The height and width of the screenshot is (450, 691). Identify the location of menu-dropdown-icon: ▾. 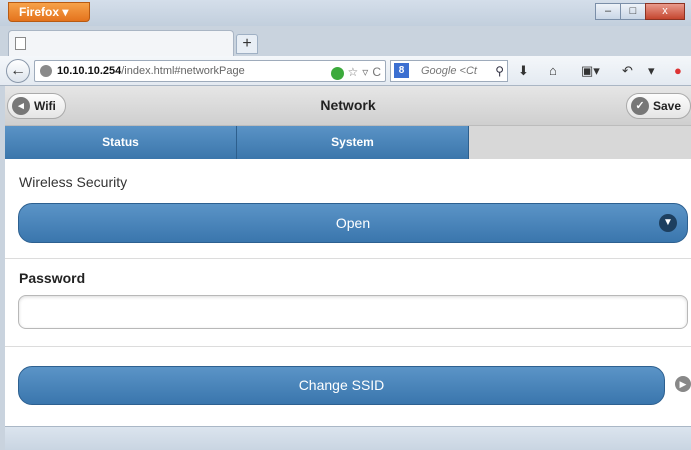
(651, 71).